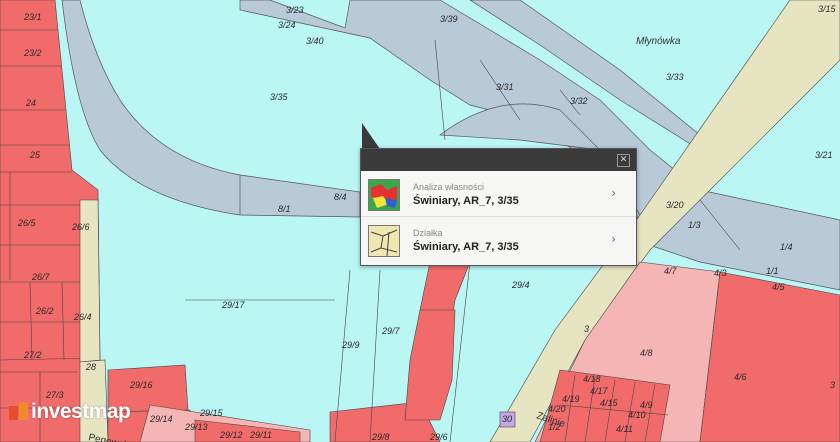 This screenshot has width=840, height=442. I want to click on label-3-33: 3/33, so click(675, 77).